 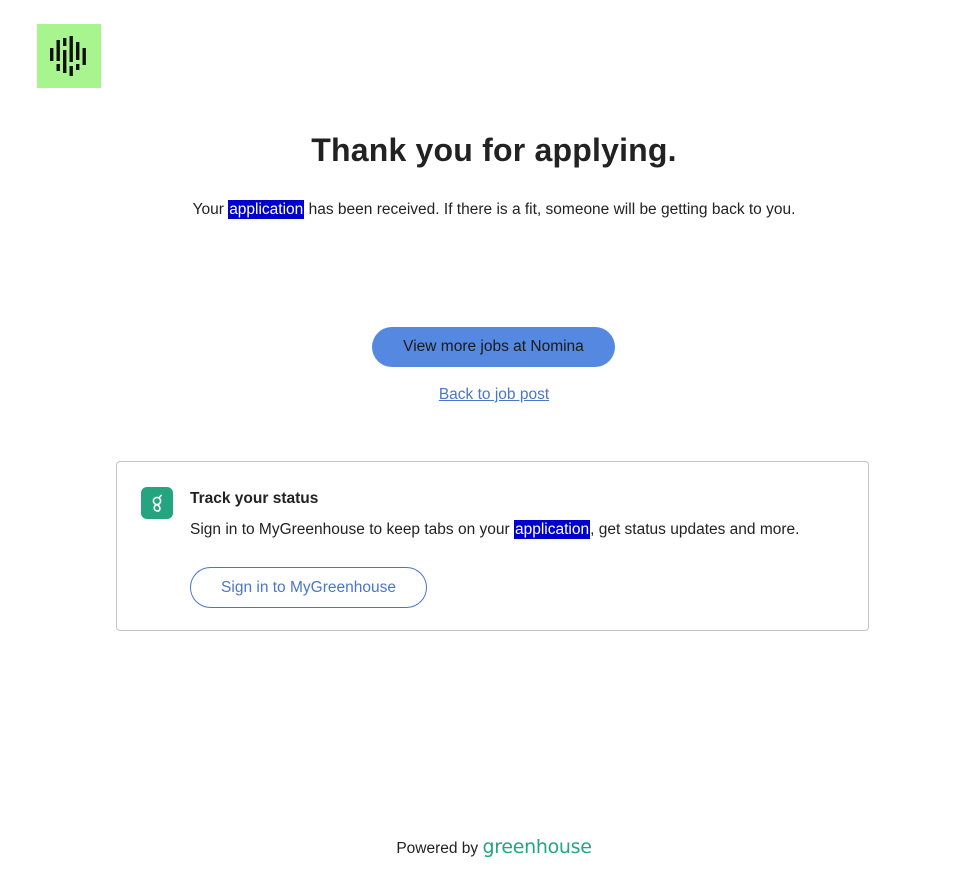 I want to click on sound-wave-bars-icon, so click(x=68, y=56).